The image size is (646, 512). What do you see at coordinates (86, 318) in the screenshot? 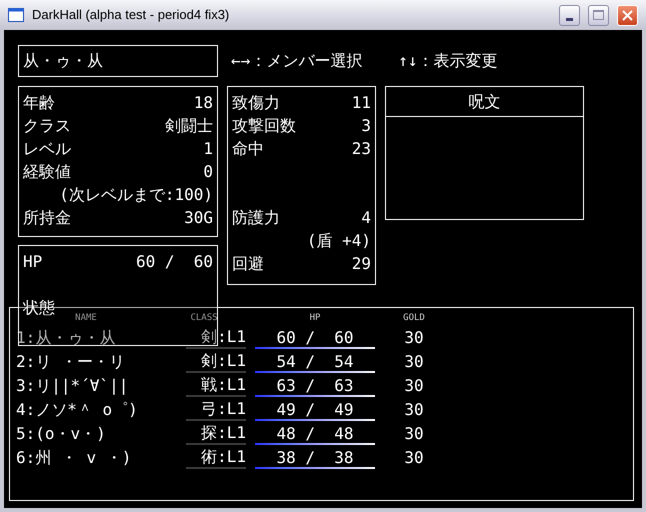
I see `column-header: NAME` at bounding box center [86, 318].